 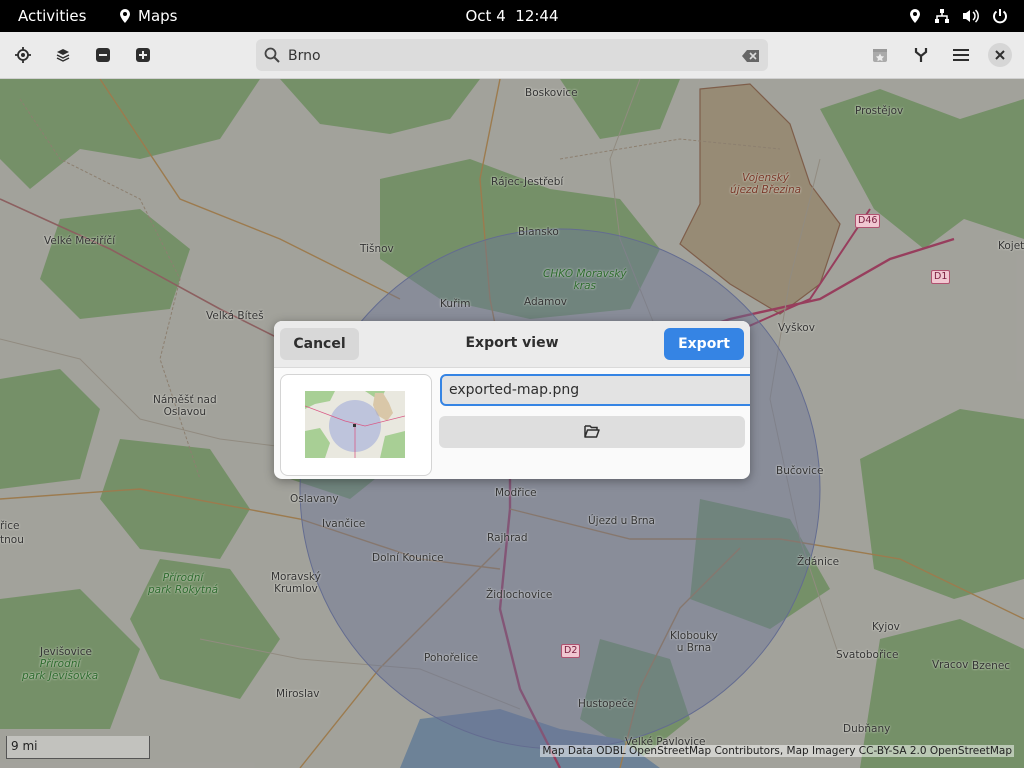 I want to click on top-bar: Activities Maps Oct 4 12:44, so click(x=512, y=16).